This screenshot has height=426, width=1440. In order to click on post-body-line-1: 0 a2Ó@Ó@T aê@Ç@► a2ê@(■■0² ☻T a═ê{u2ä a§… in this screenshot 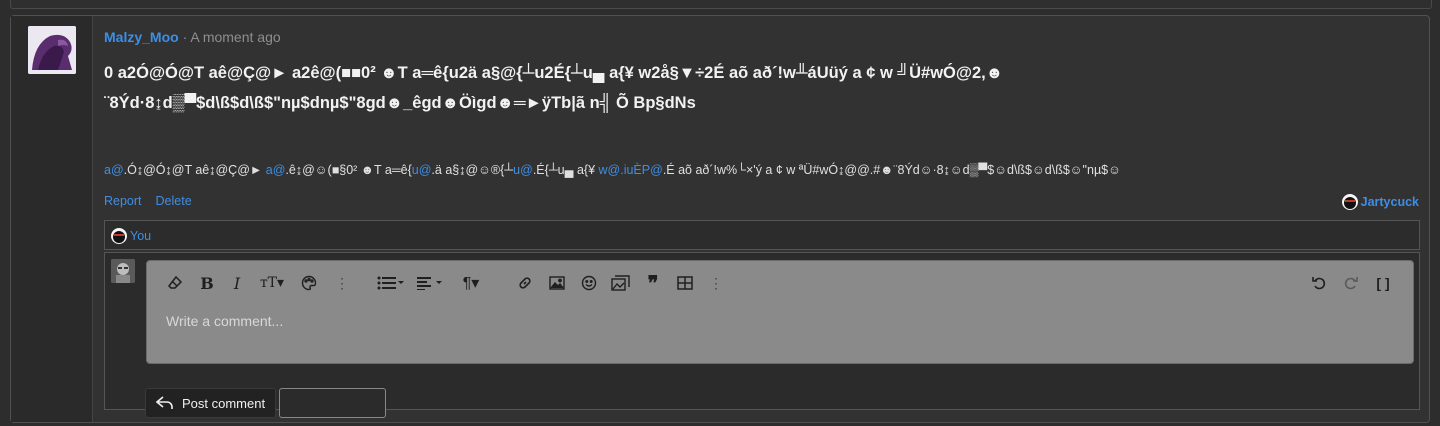, I will do `click(554, 73)`.